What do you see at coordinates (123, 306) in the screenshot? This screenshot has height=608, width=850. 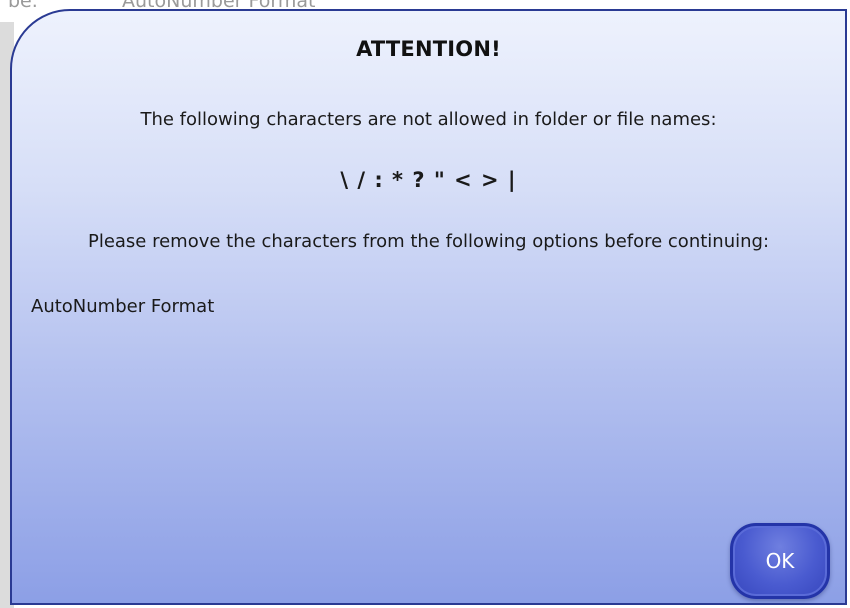 I see `invalid-option-item: AutoNumber Format` at bounding box center [123, 306].